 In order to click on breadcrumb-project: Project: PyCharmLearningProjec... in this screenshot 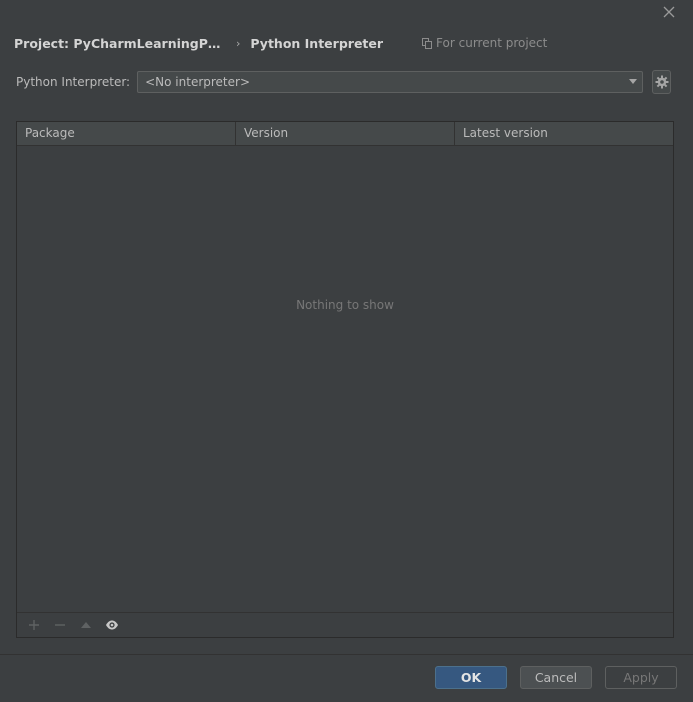, I will do `click(120, 43)`.